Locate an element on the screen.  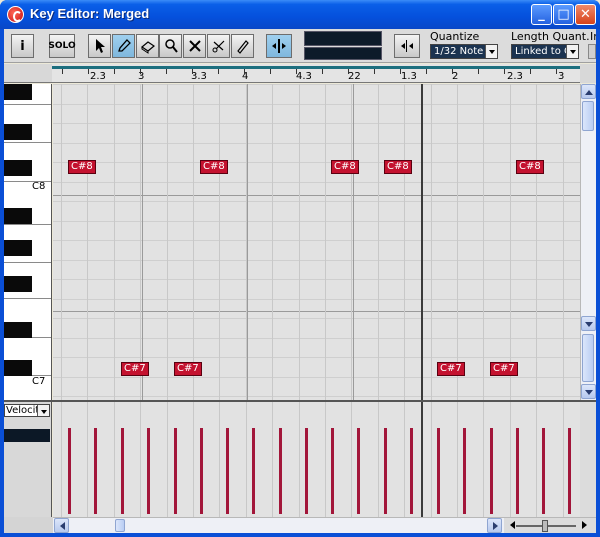
position-display is located at coordinates (343, 38).